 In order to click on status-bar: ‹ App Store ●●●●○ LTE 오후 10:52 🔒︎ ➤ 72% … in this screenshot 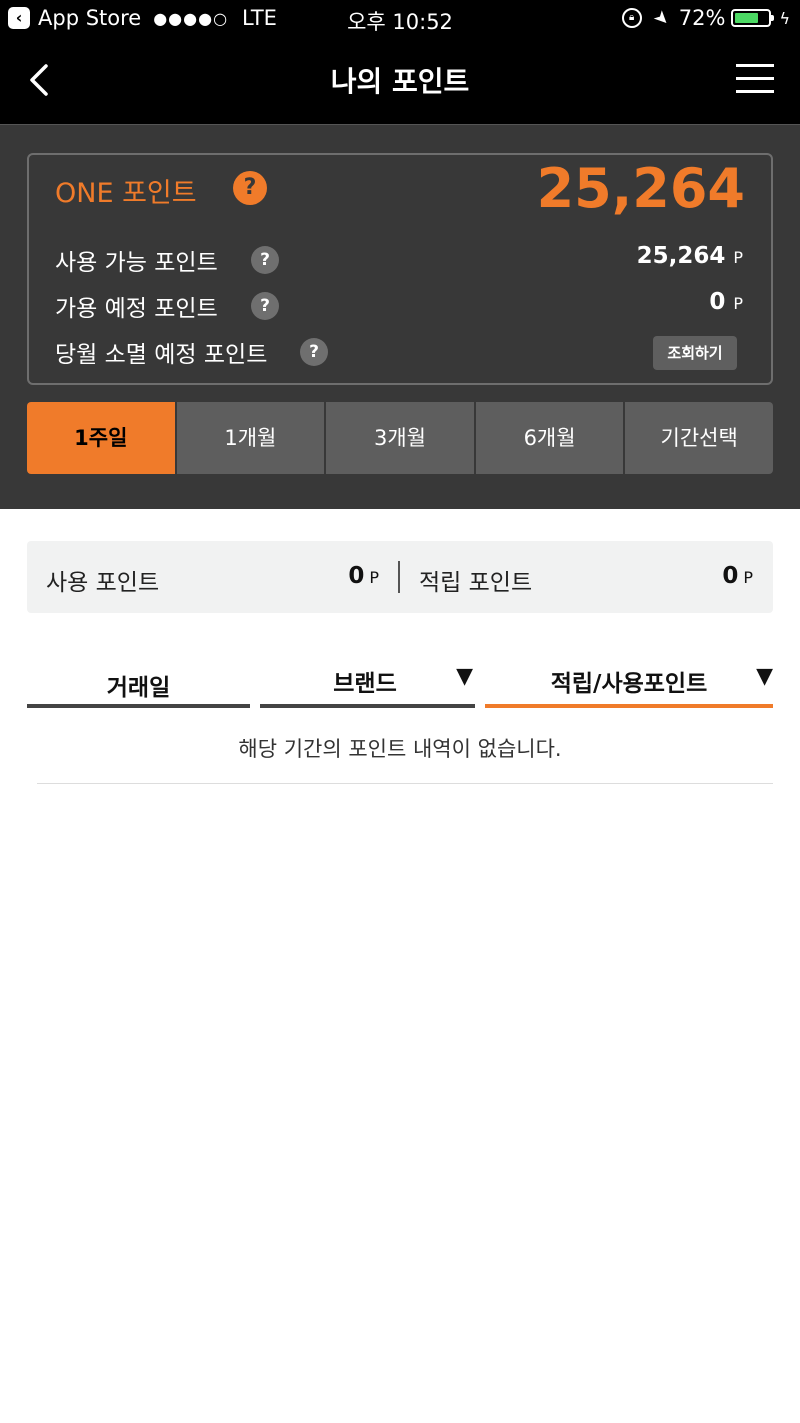, I will do `click(400, 20)`.